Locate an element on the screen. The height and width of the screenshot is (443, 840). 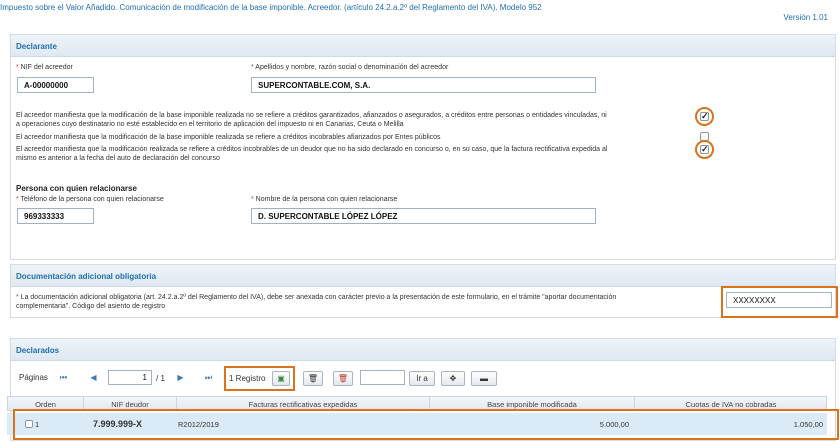
acreedor-name-input: SUPERCONTABLE.COM, S.A. is located at coordinates (423, 85).